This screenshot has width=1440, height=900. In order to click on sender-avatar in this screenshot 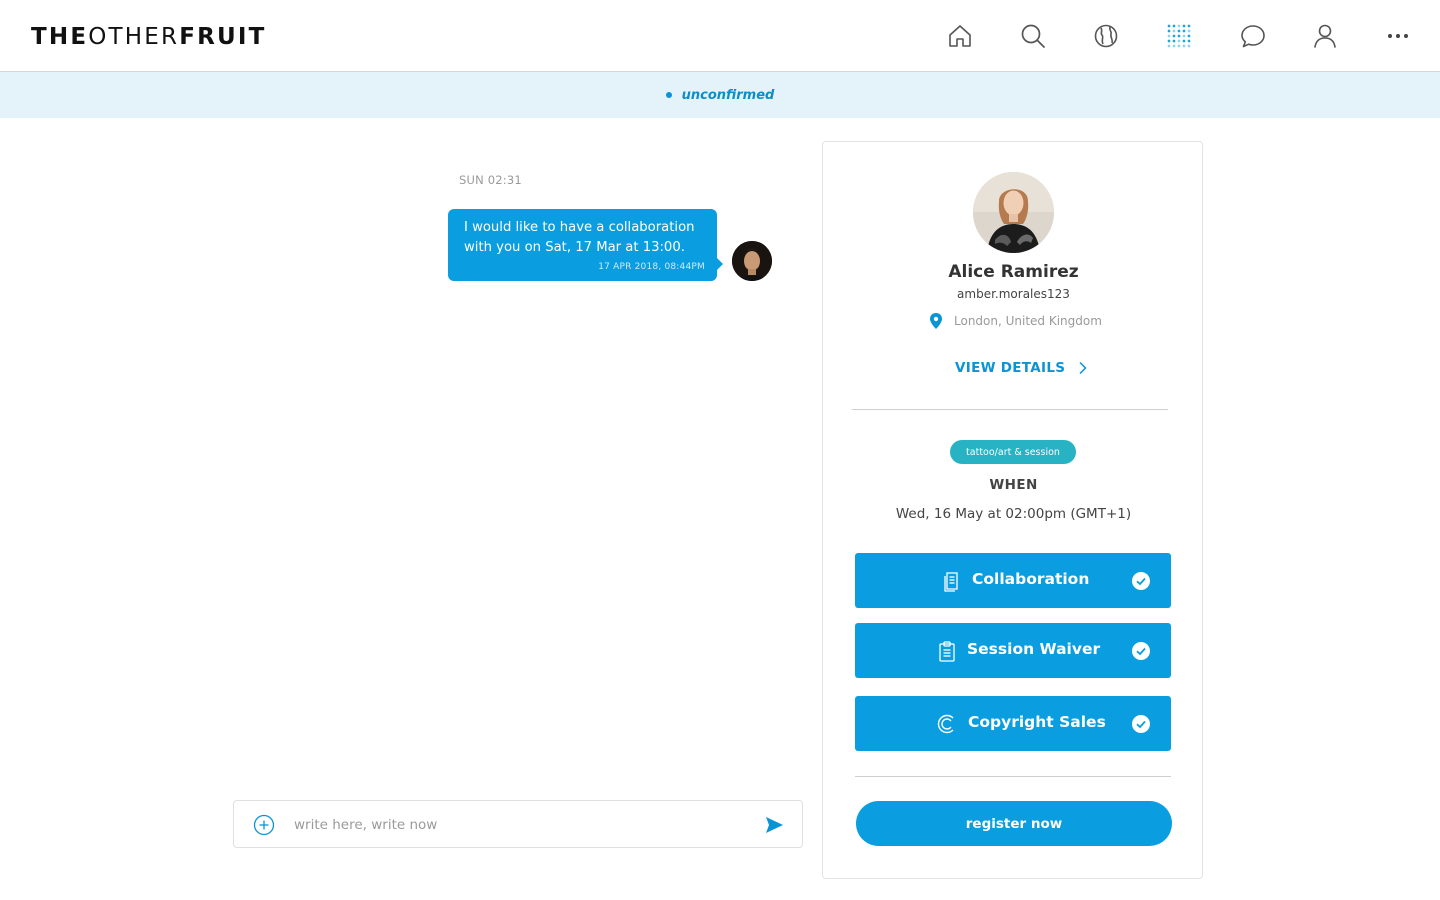, I will do `click(752, 261)`.